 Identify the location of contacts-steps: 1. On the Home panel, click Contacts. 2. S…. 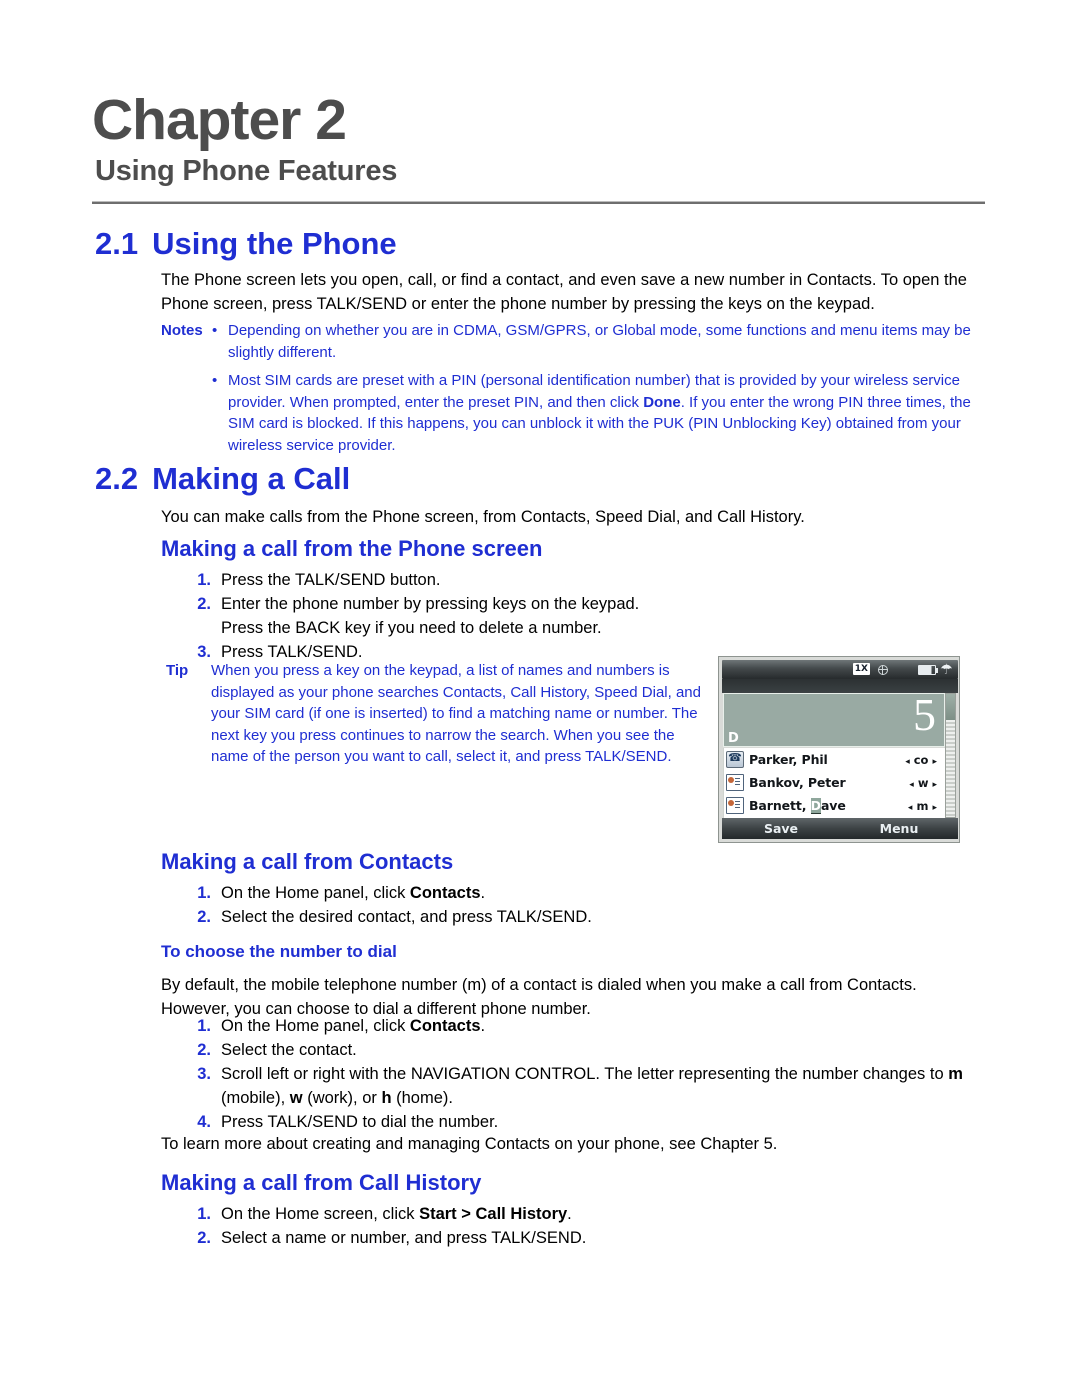
(425, 905).